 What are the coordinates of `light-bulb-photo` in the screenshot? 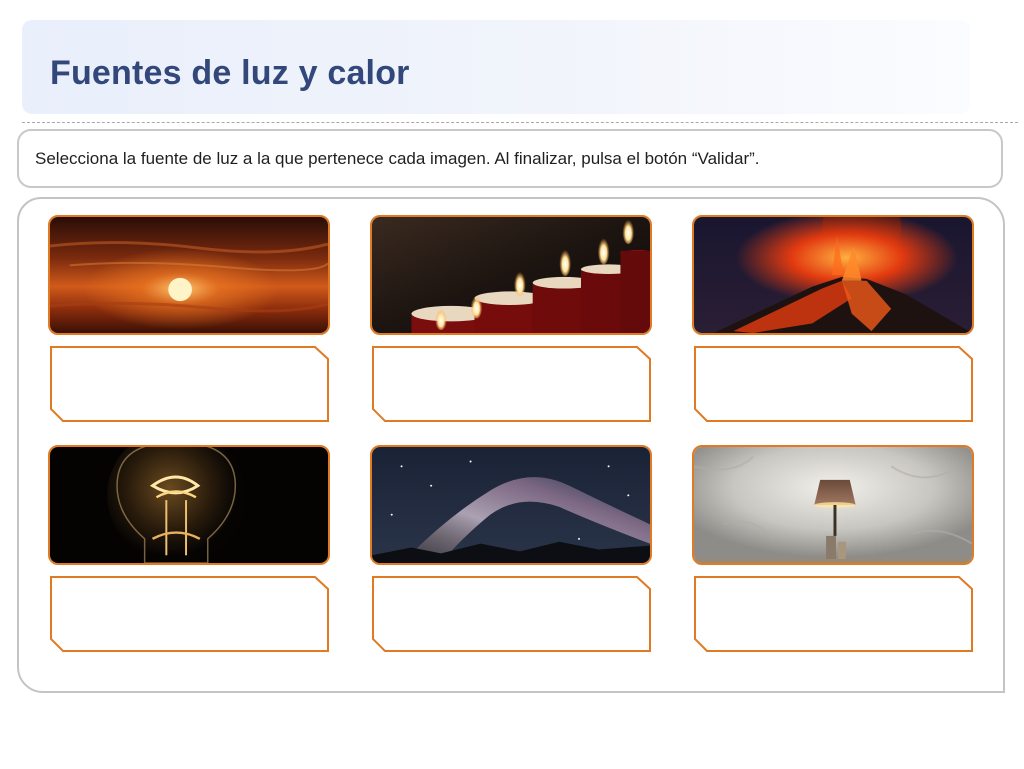 It's located at (189, 505).